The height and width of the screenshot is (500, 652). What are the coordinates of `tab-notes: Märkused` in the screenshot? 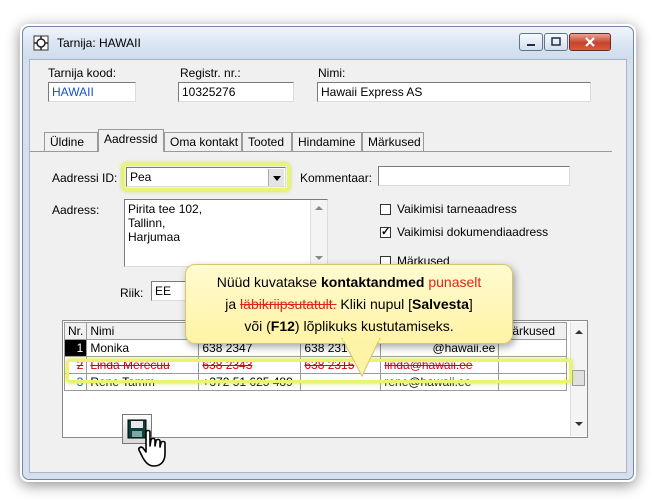 It's located at (393, 141).